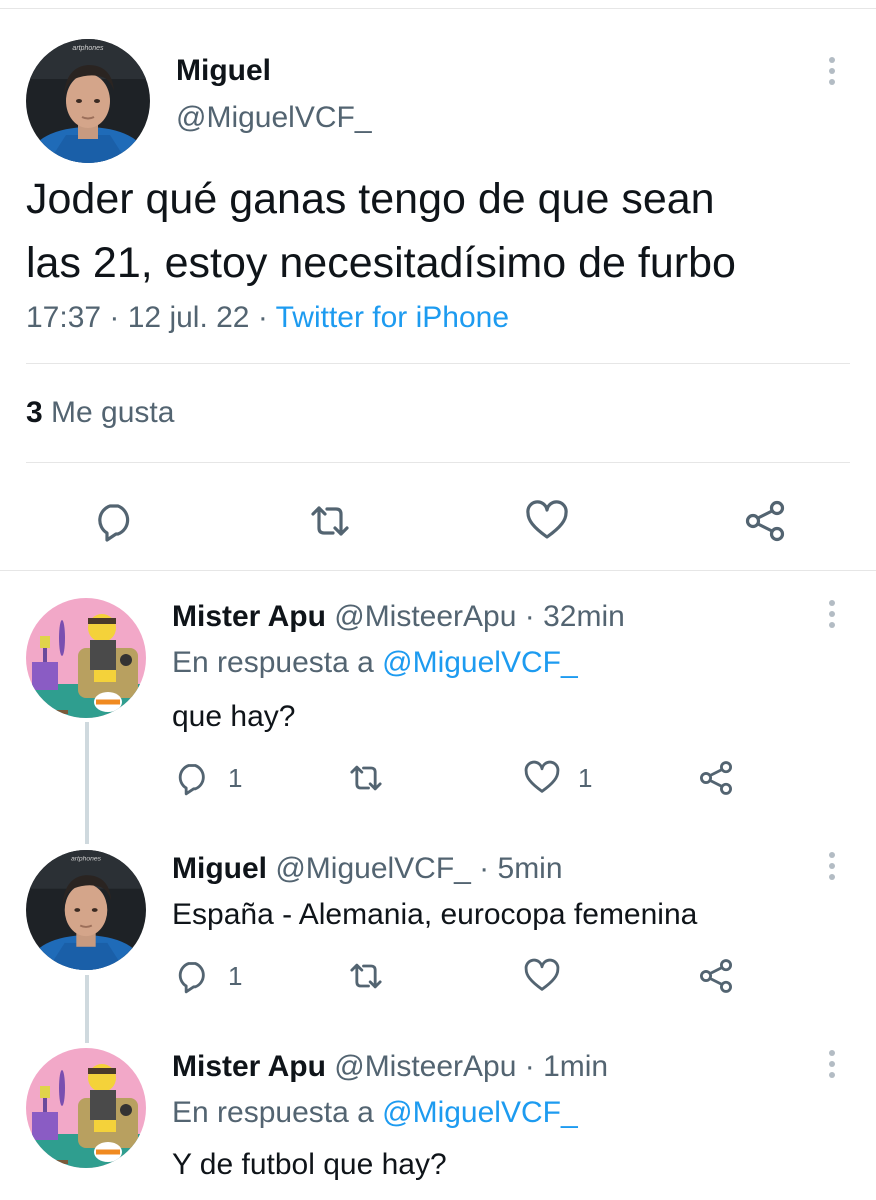 The width and height of the screenshot is (876, 1200). What do you see at coordinates (467, 1066) in the screenshot?
I see `reply-handle-time: @MisteerApu · 1min` at bounding box center [467, 1066].